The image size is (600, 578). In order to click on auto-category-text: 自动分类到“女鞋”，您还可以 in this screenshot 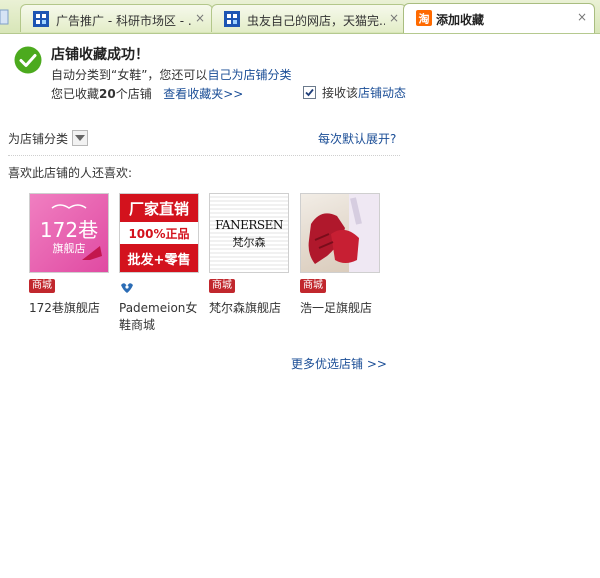, I will do `click(129, 75)`.